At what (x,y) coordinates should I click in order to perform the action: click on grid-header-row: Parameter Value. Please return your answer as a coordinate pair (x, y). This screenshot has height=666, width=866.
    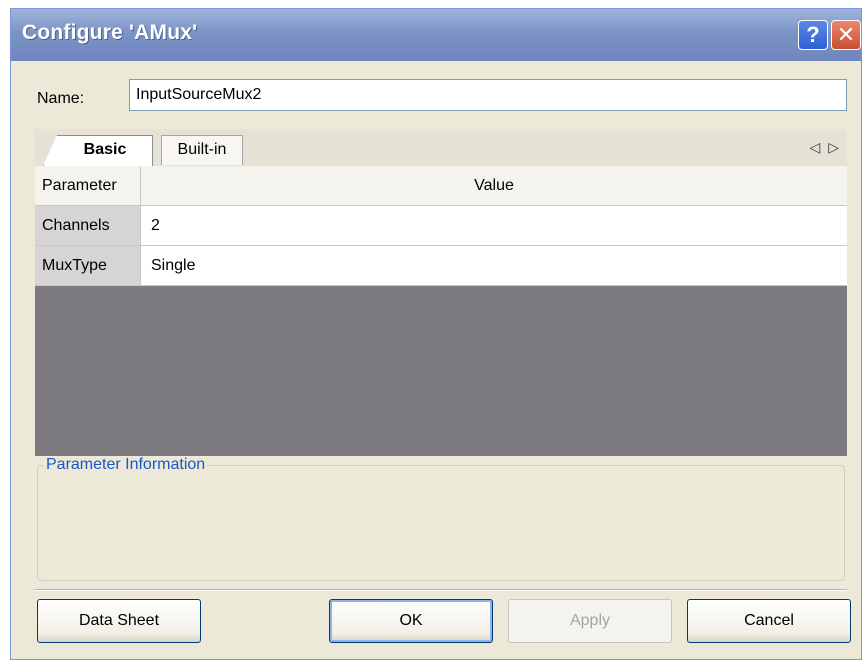
    Looking at the image, I should click on (441, 186).